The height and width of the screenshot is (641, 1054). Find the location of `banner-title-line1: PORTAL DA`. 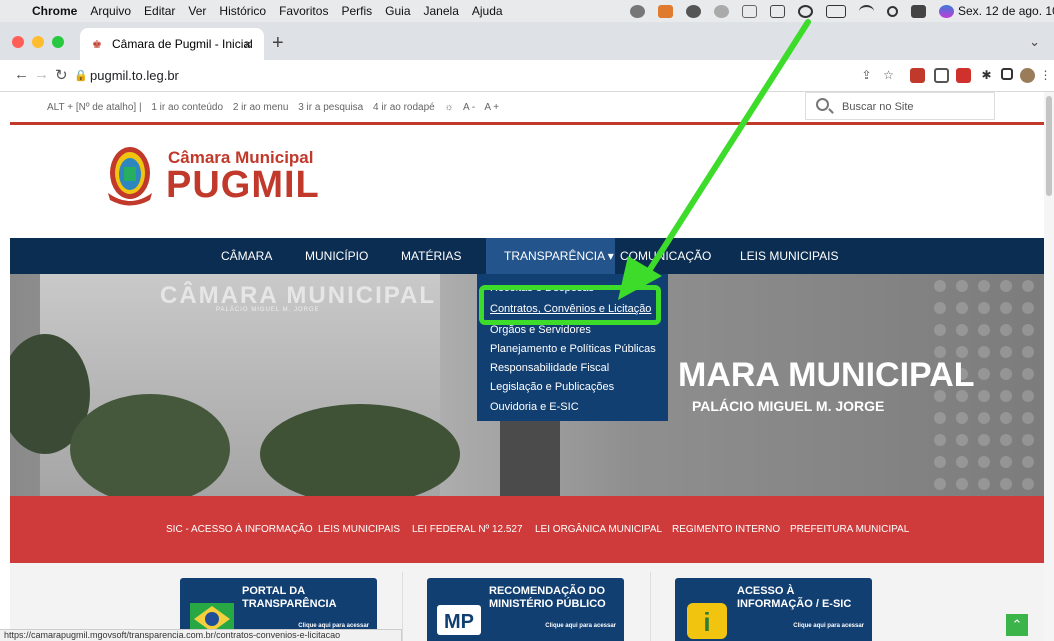

banner-title-line1: PORTAL DA is located at coordinates (274, 591).